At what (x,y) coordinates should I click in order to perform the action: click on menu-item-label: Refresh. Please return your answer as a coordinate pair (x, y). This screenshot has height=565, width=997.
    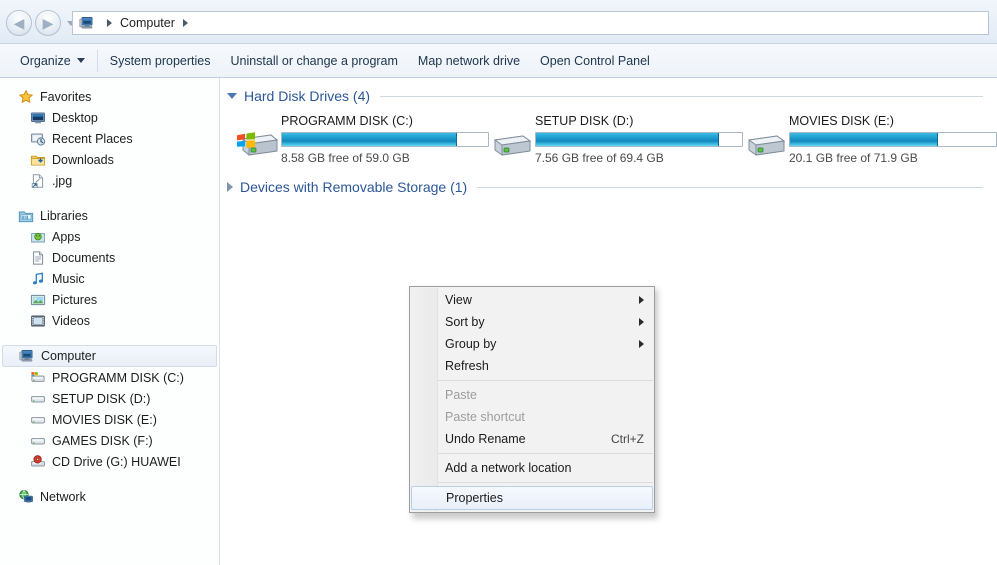
    Looking at the image, I should click on (467, 366).